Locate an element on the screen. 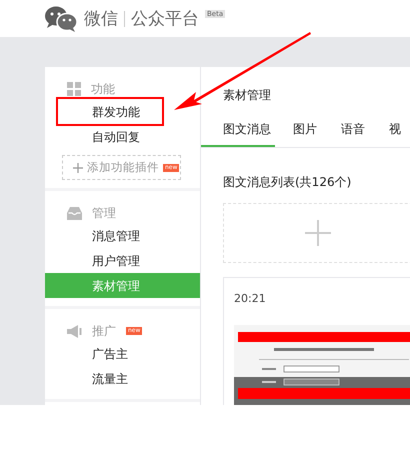  tab: 图文消息 is located at coordinates (238, 132).